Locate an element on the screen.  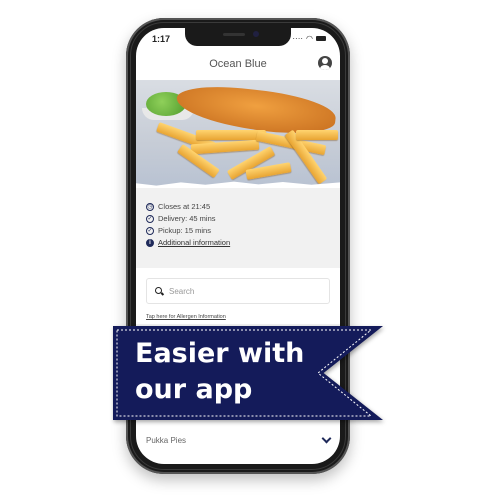
app-header: Ocean Blue is located at coordinates (238, 64).